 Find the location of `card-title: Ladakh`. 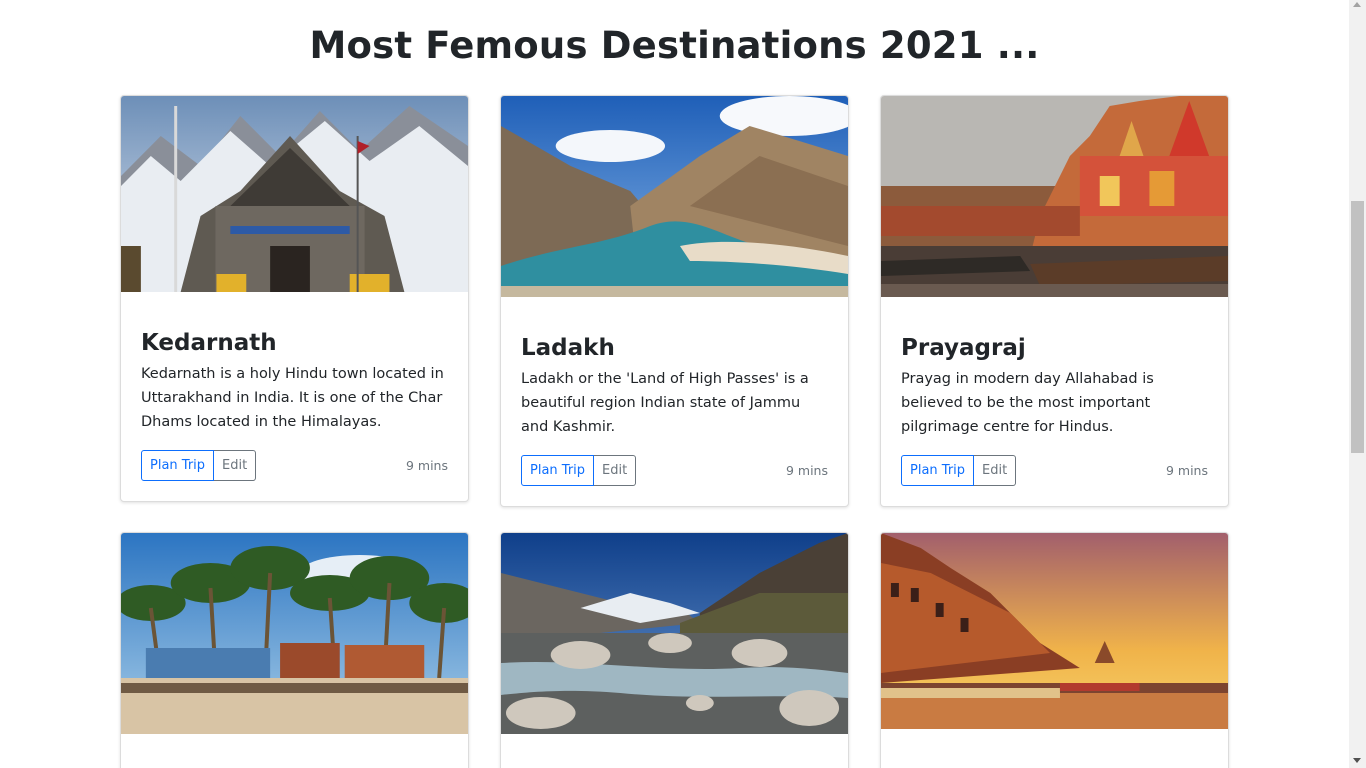

card-title: Ladakh is located at coordinates (568, 348).